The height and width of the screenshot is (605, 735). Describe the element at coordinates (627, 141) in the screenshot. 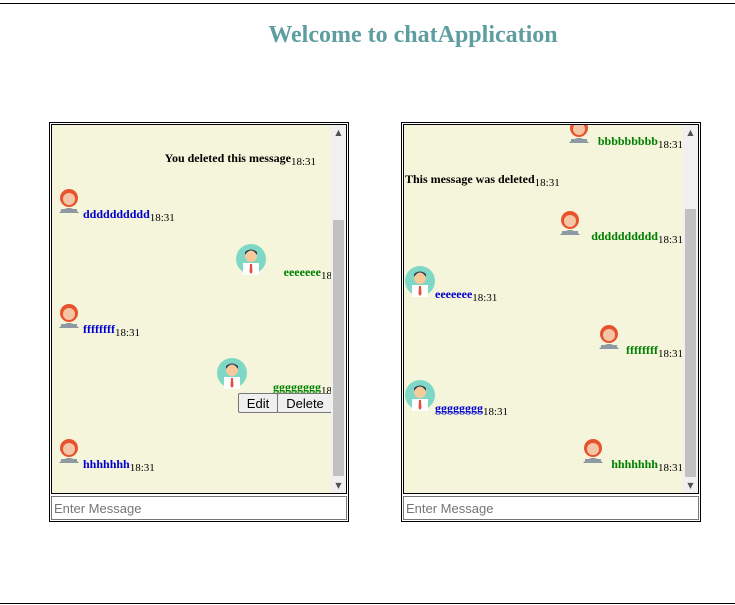

I see `message-text: bbbbbbbbb` at that location.